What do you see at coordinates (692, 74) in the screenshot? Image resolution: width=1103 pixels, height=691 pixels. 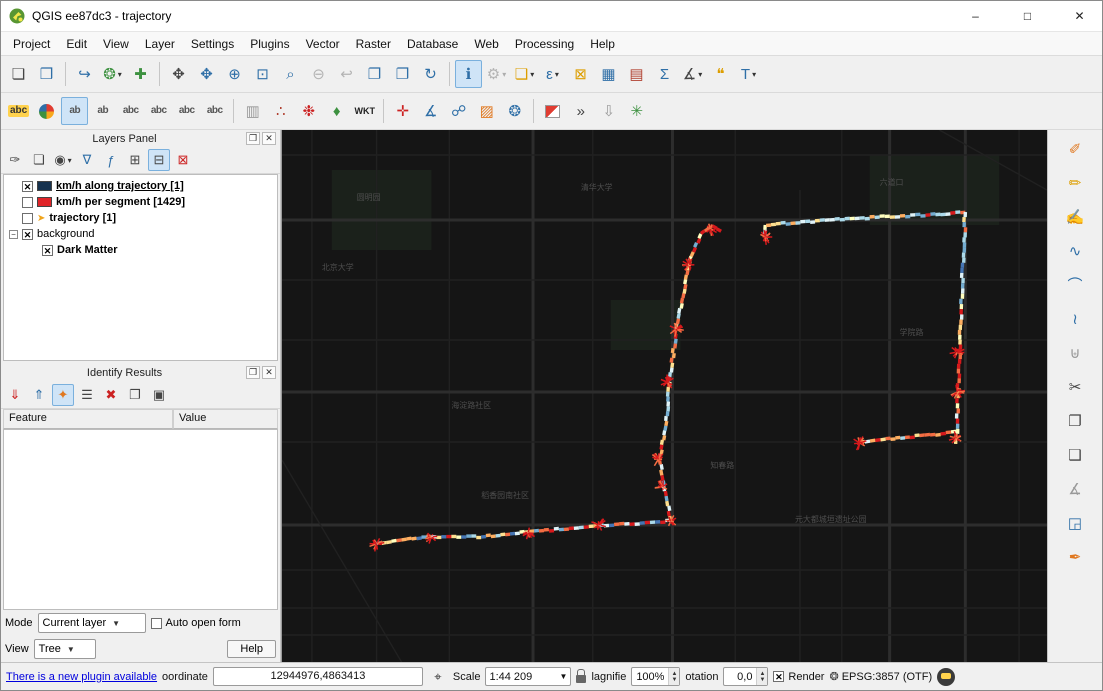 I see `measure-button: ∡ ▾` at bounding box center [692, 74].